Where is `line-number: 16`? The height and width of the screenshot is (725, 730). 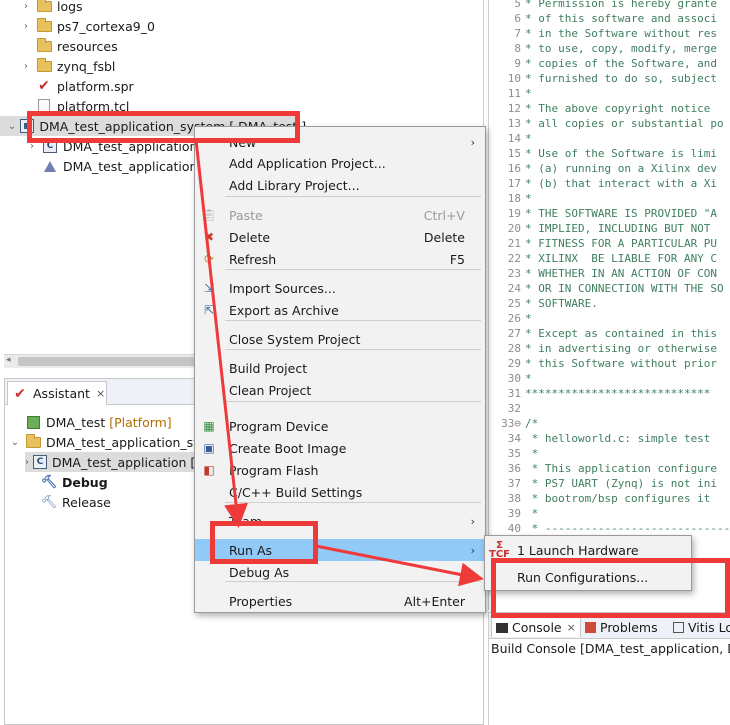
line-number: 16 is located at coordinates (514, 168).